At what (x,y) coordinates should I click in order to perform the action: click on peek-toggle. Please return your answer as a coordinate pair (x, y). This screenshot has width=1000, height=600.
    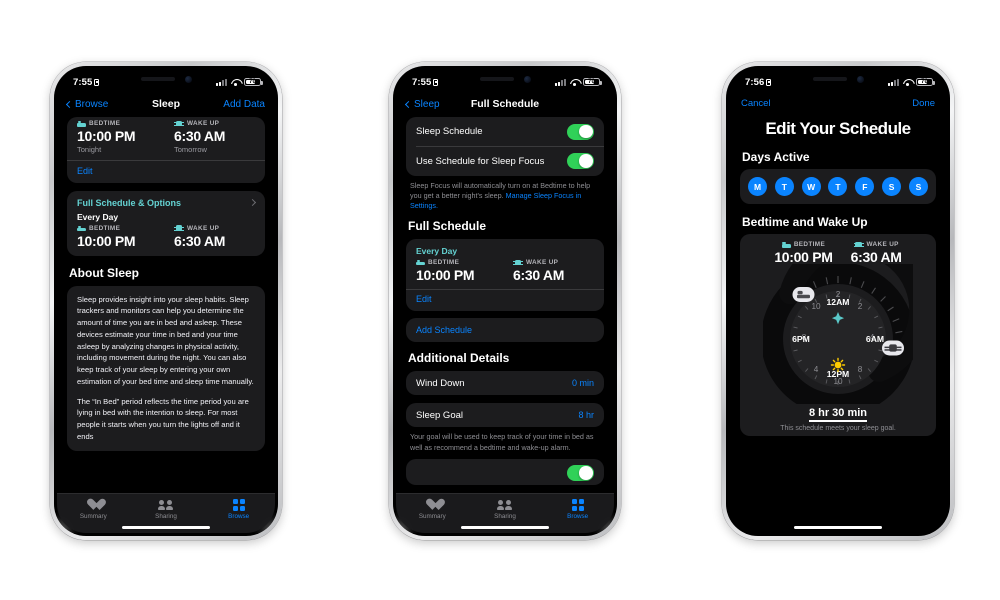
    Looking at the image, I should click on (580, 473).